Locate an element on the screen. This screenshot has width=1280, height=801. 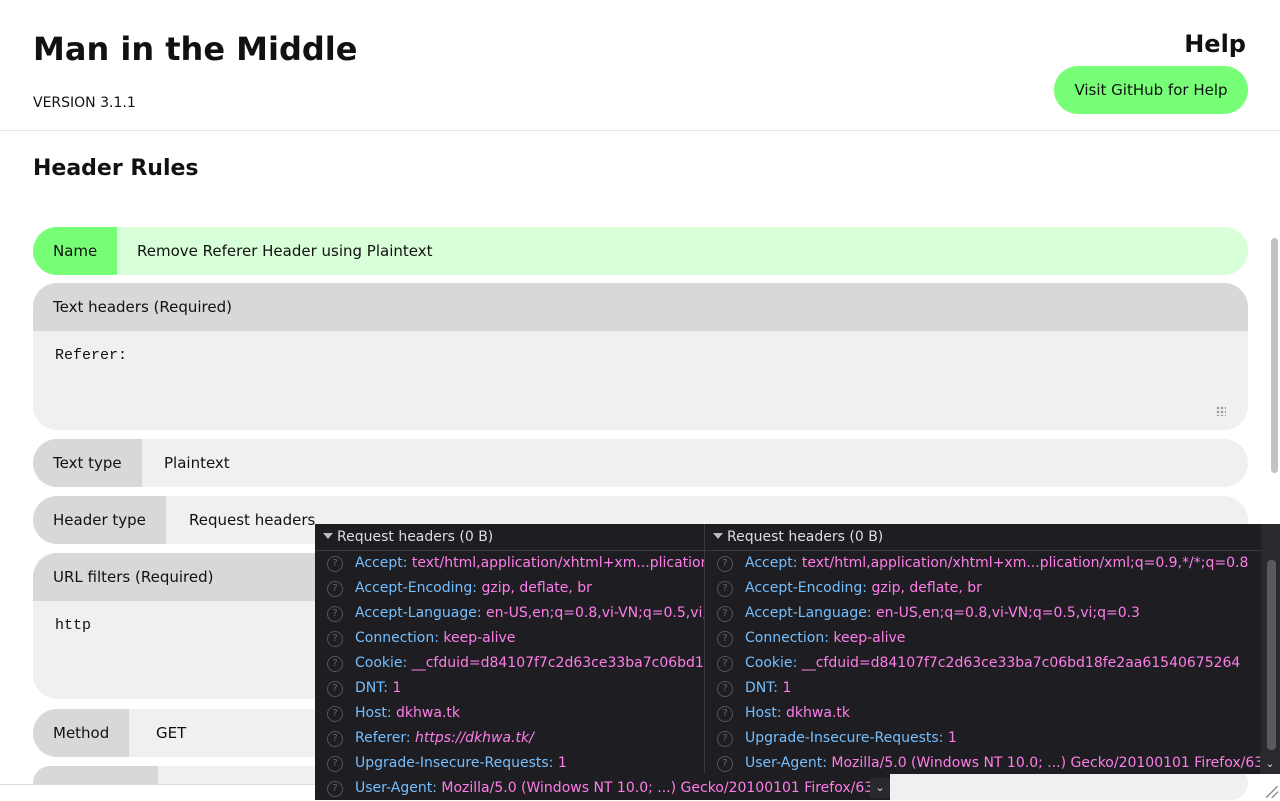
devtools-scrollbar is located at coordinates (1270, 649).